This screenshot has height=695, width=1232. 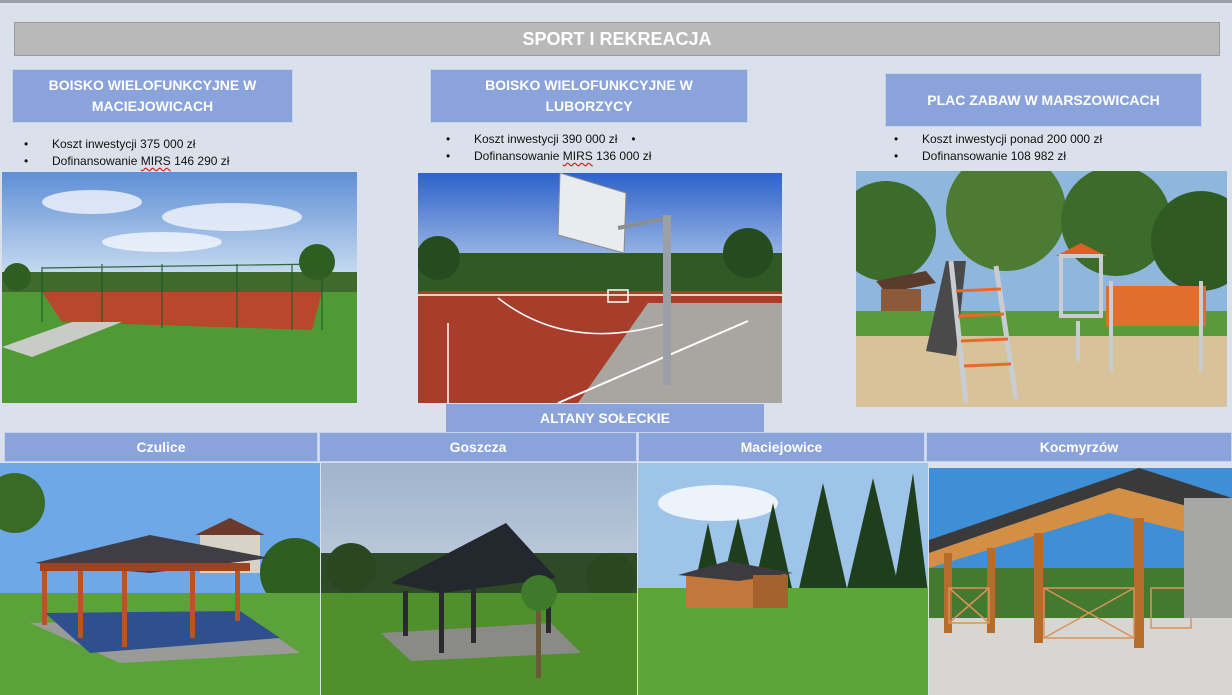 I want to click on gazebo-name: Kocmyrzów, so click(x=1079, y=447).